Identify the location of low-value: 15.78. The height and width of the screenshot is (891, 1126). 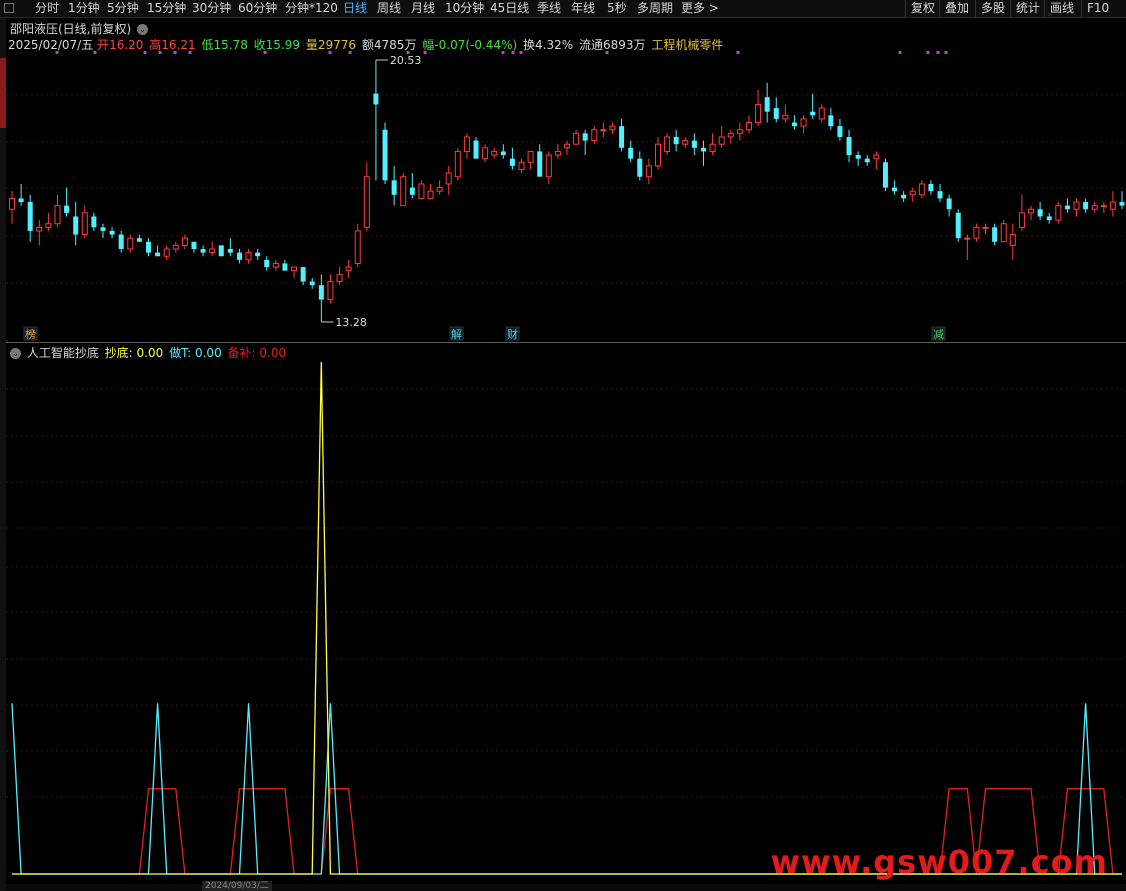
(230, 45).